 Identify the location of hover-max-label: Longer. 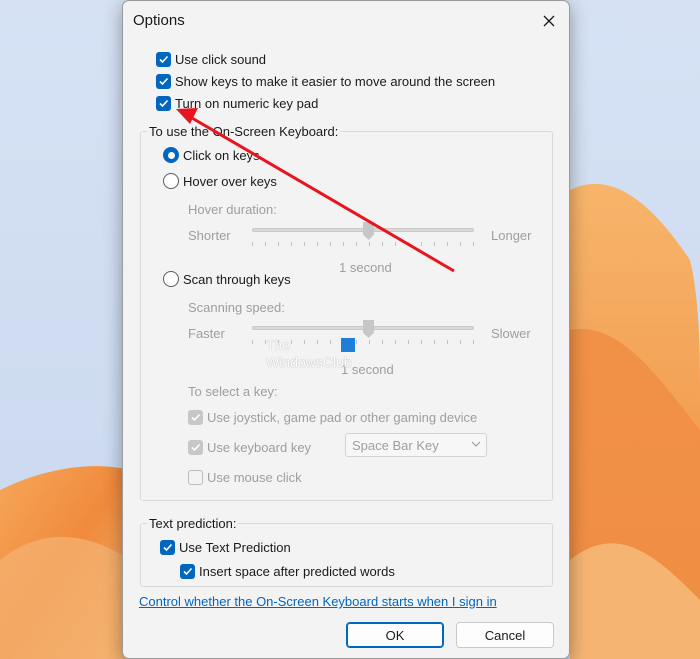
(511, 235).